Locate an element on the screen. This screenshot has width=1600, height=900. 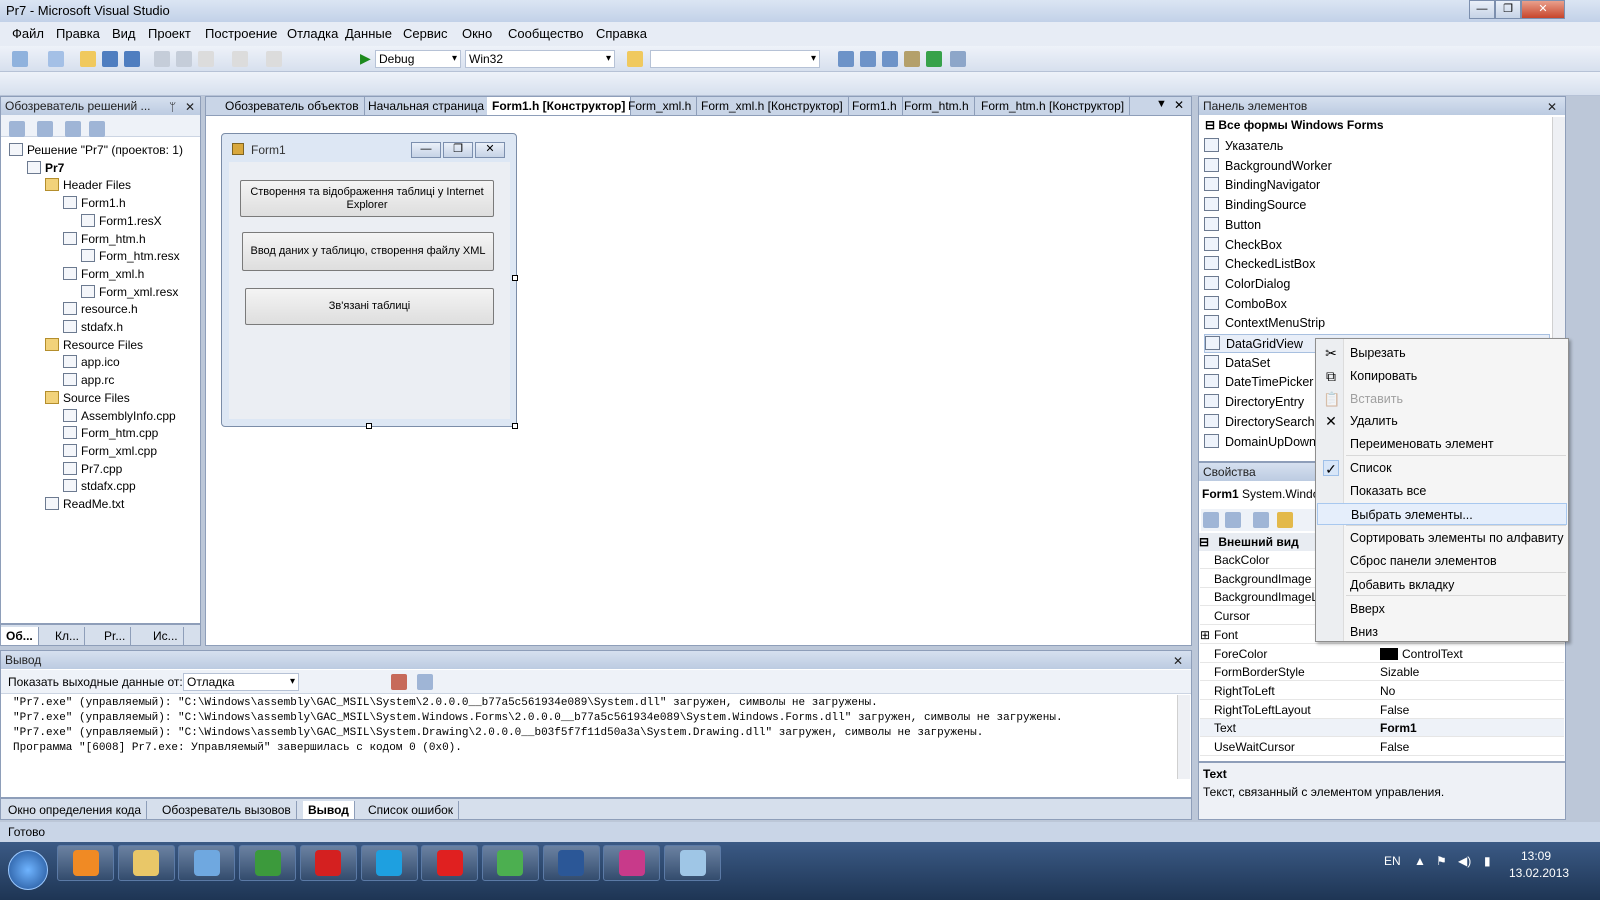
start-page-icon is located at coordinates (934, 59).